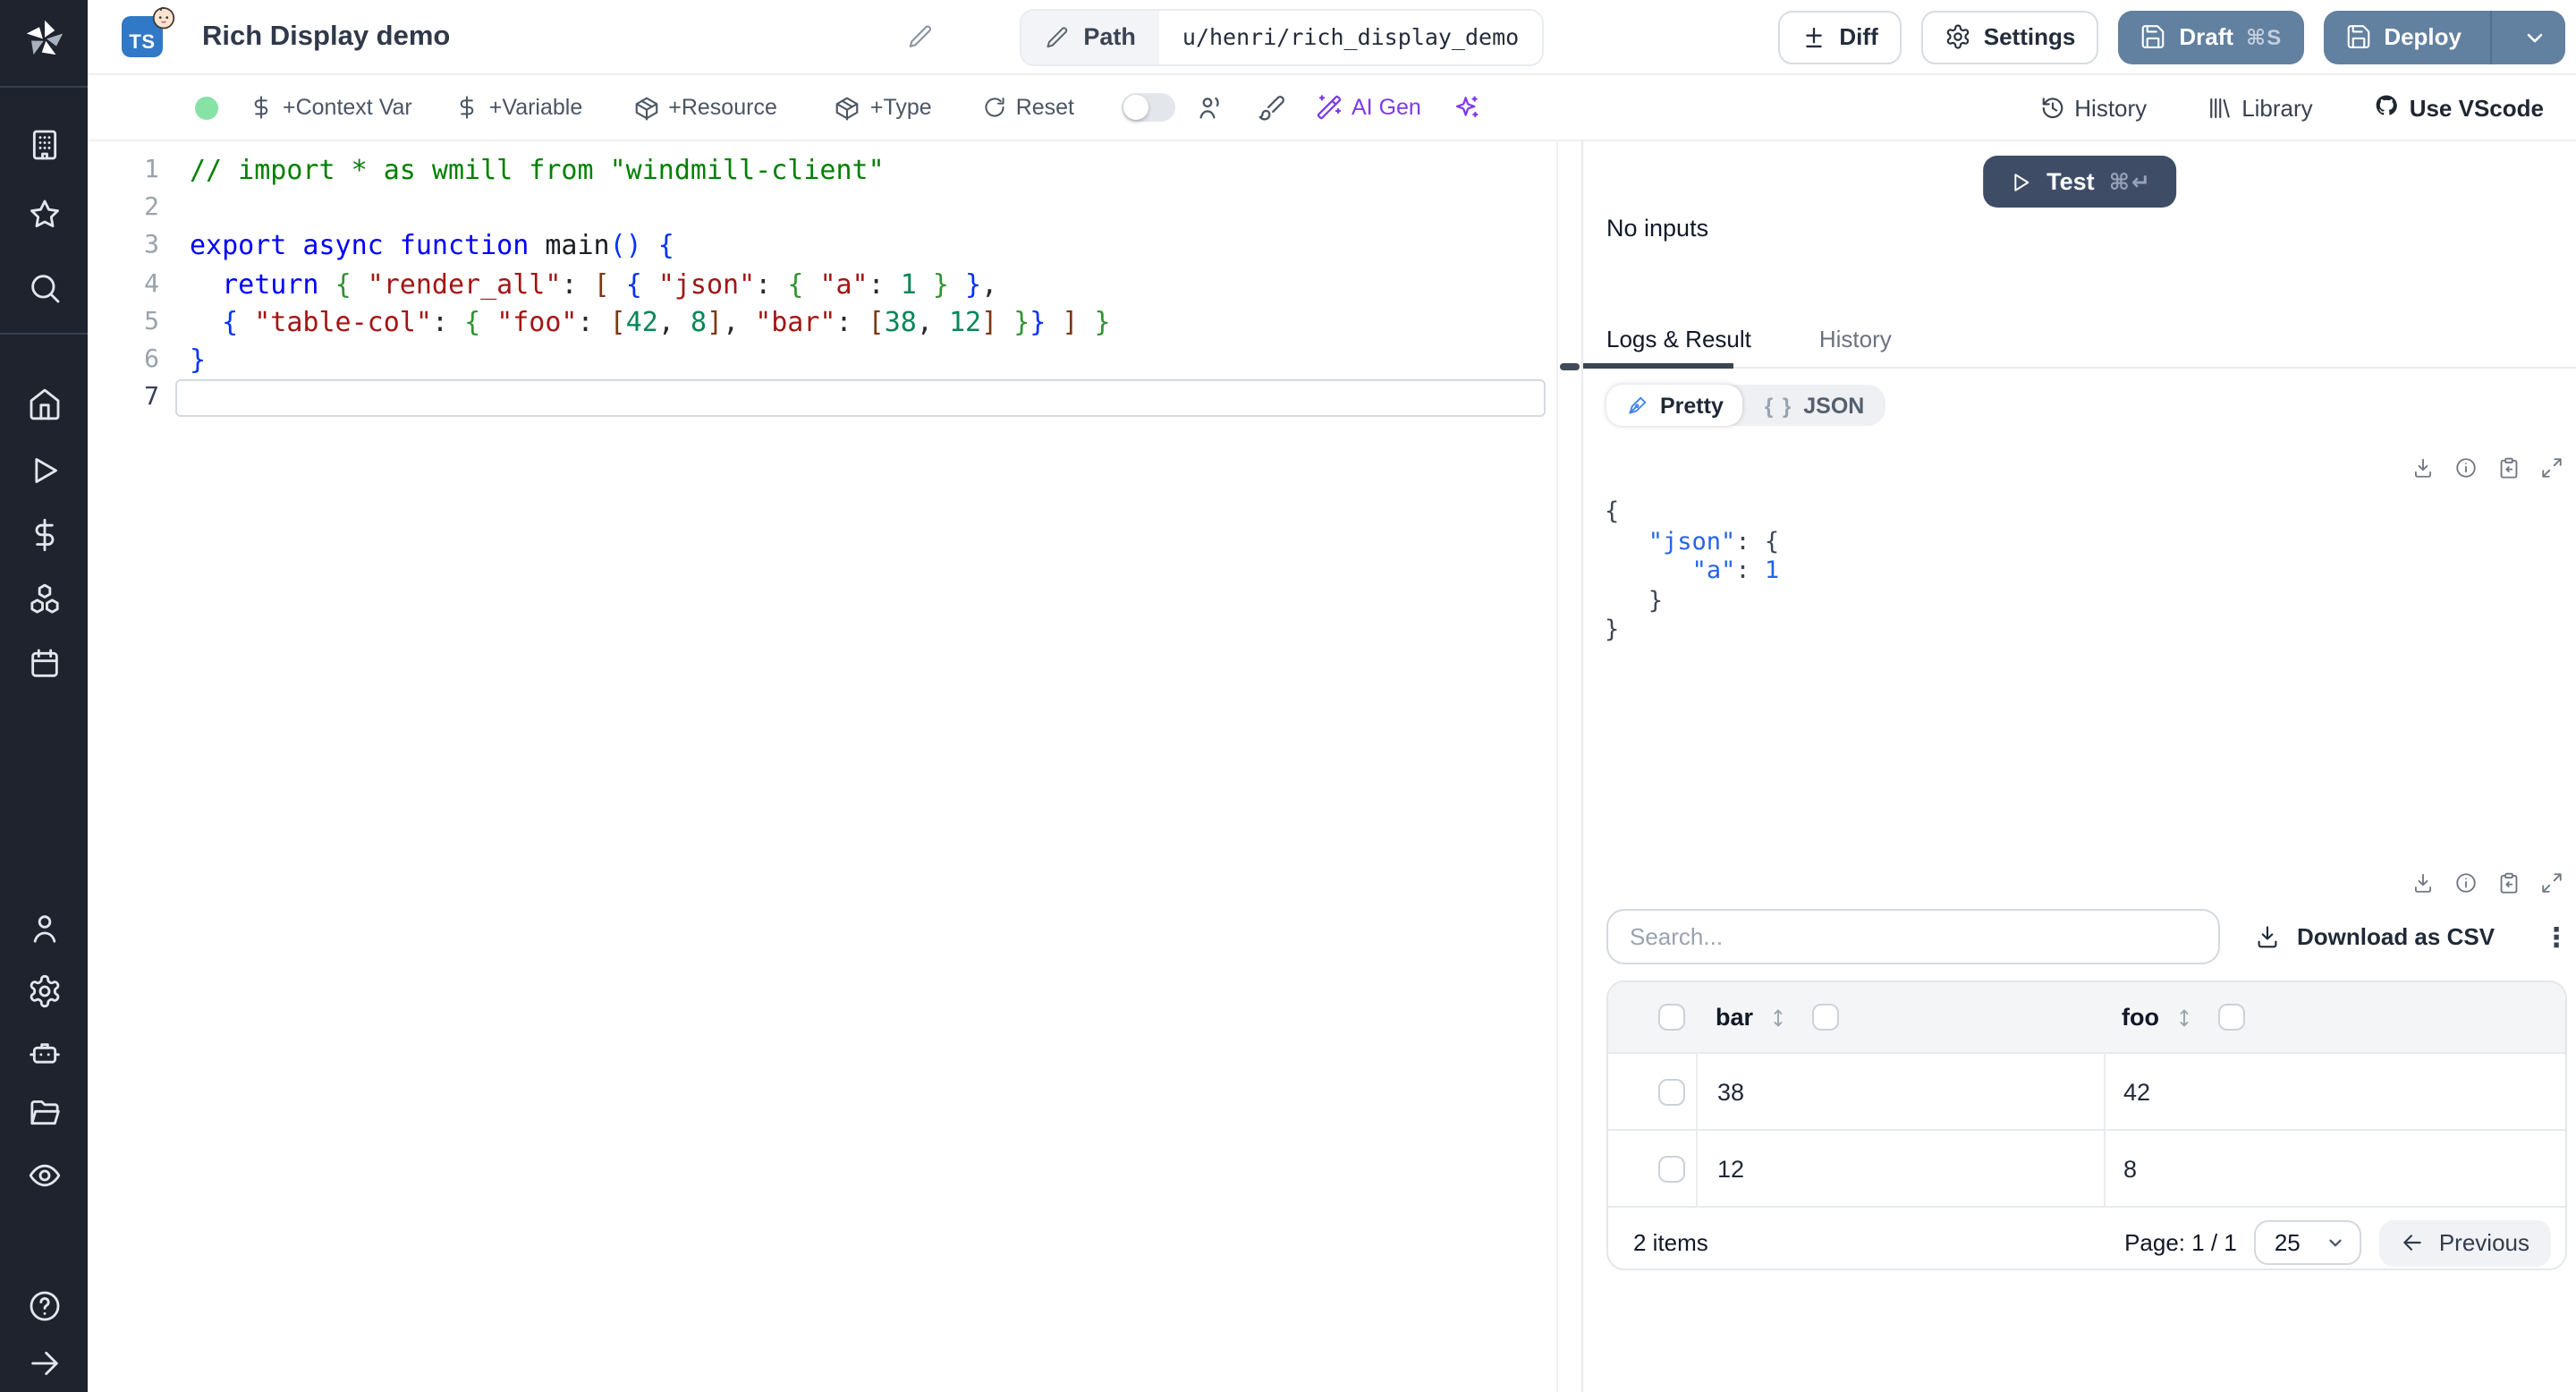  What do you see at coordinates (44, 599) in the screenshot?
I see `cubes-icon` at bounding box center [44, 599].